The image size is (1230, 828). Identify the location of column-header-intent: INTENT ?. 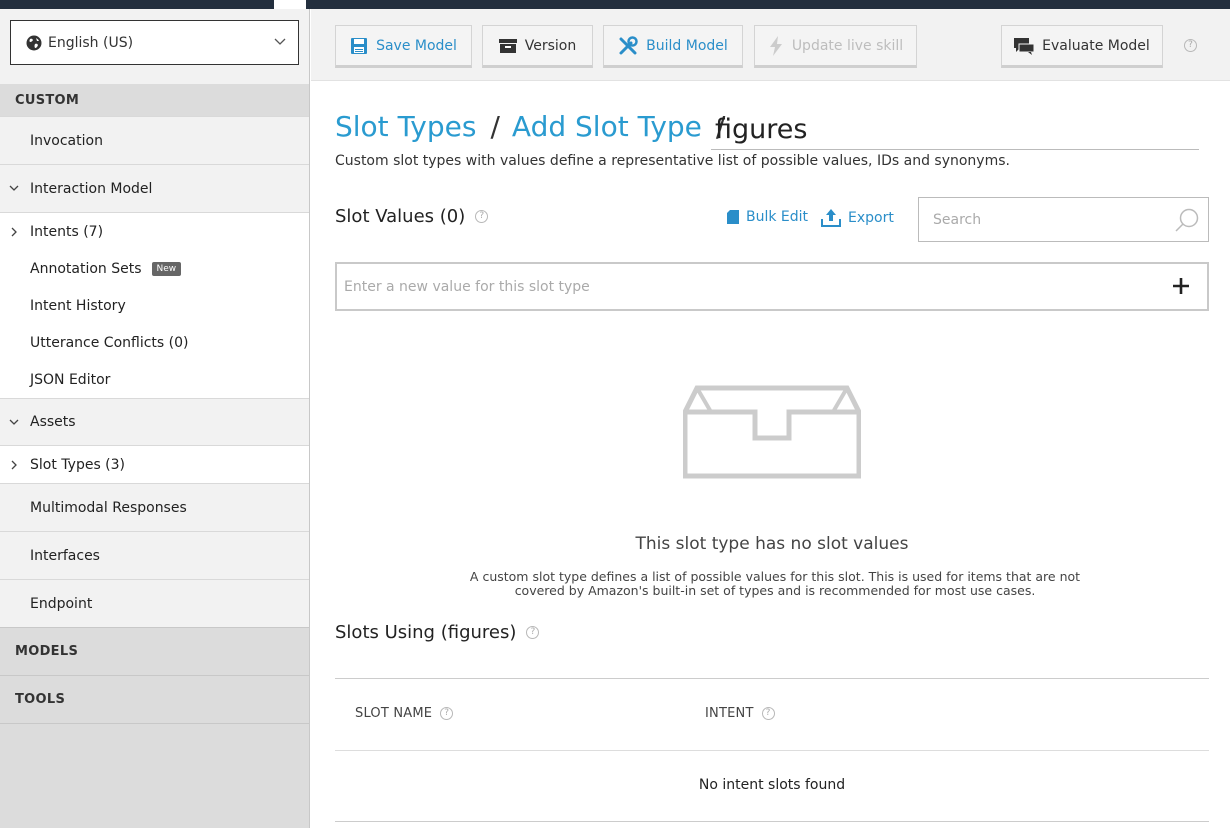
(740, 713).